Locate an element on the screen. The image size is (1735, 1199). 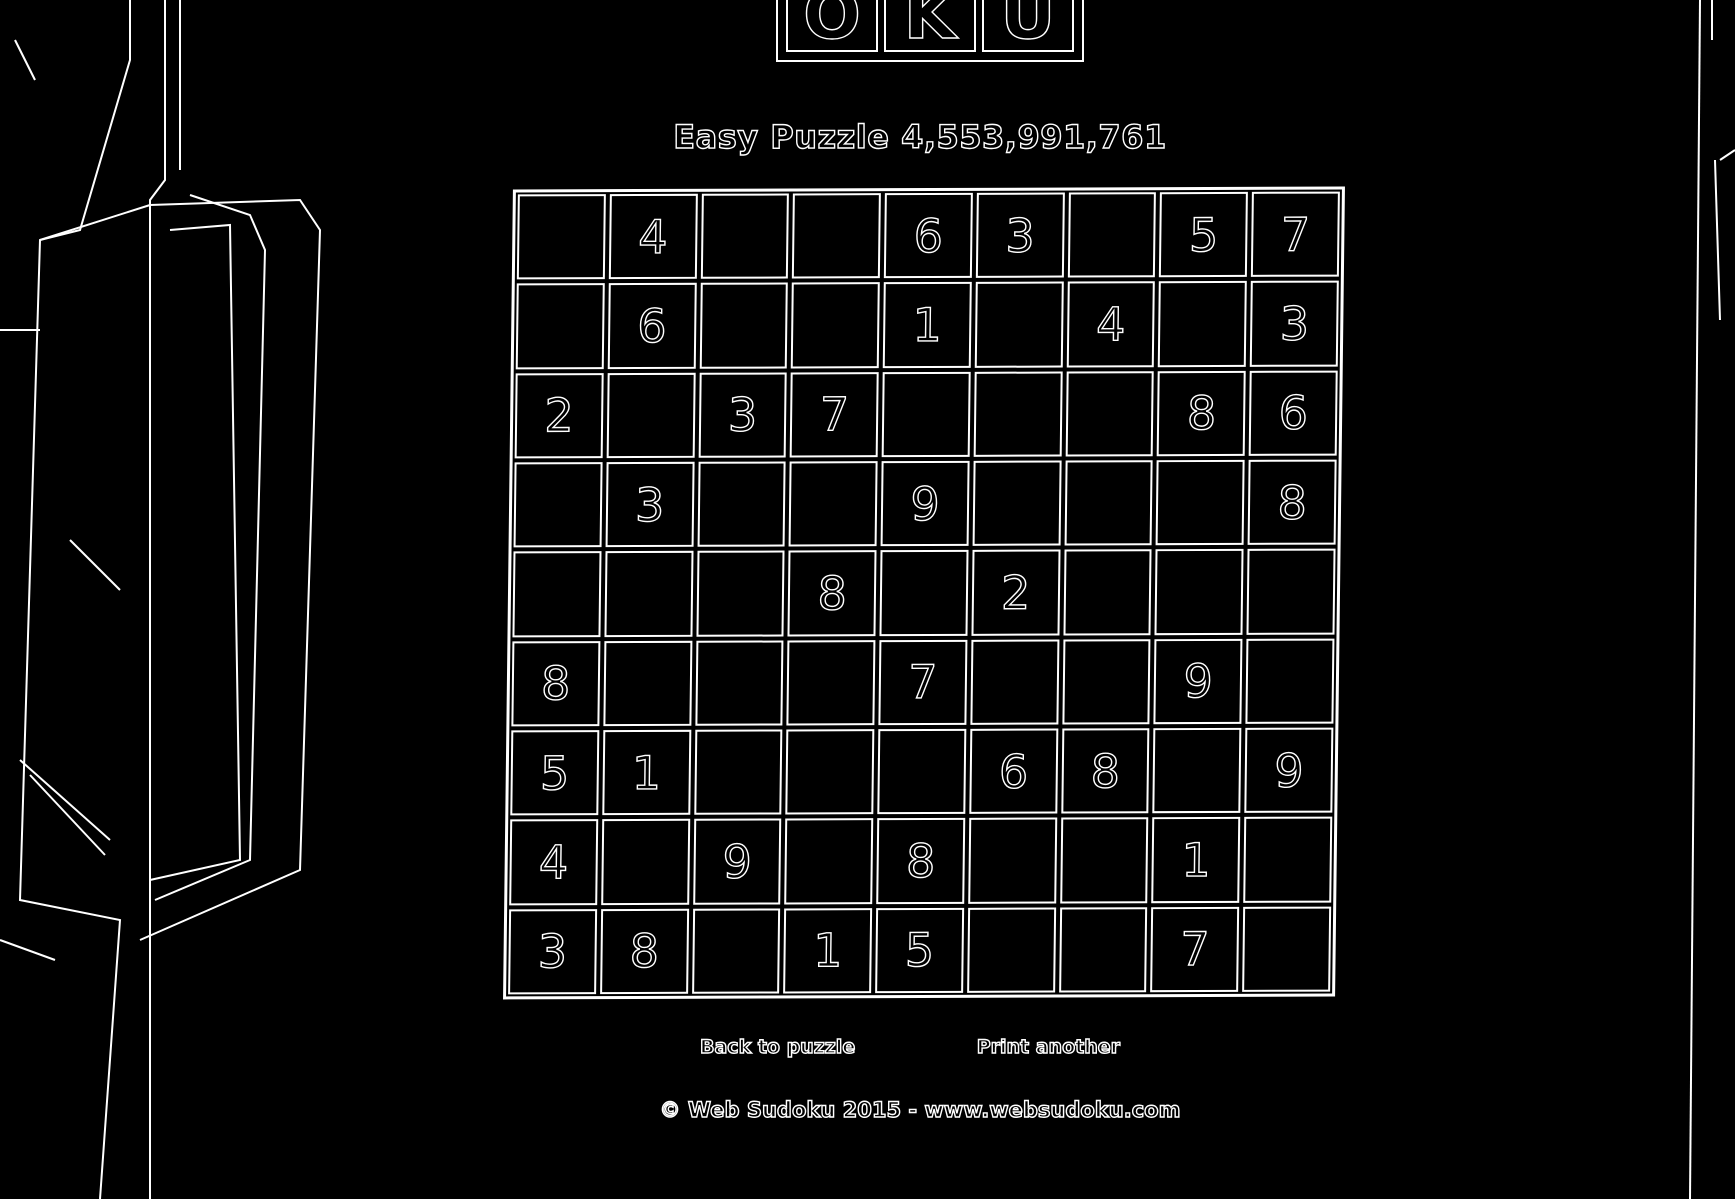
puzzle-title: Easy Puzzle 4,553,991,761 is located at coordinates (920, 136).